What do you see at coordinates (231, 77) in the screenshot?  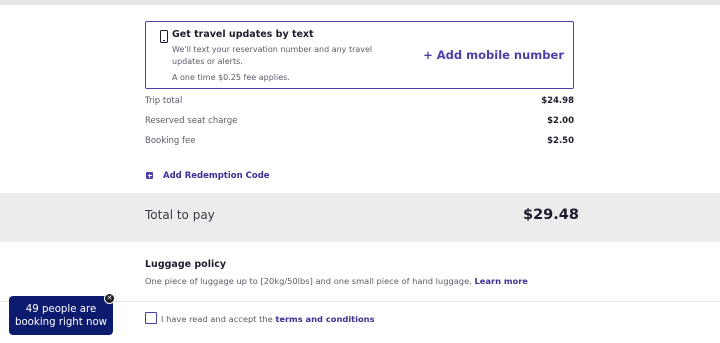 I see `sms-fee-note: A one time $0.25 fee applies.` at bounding box center [231, 77].